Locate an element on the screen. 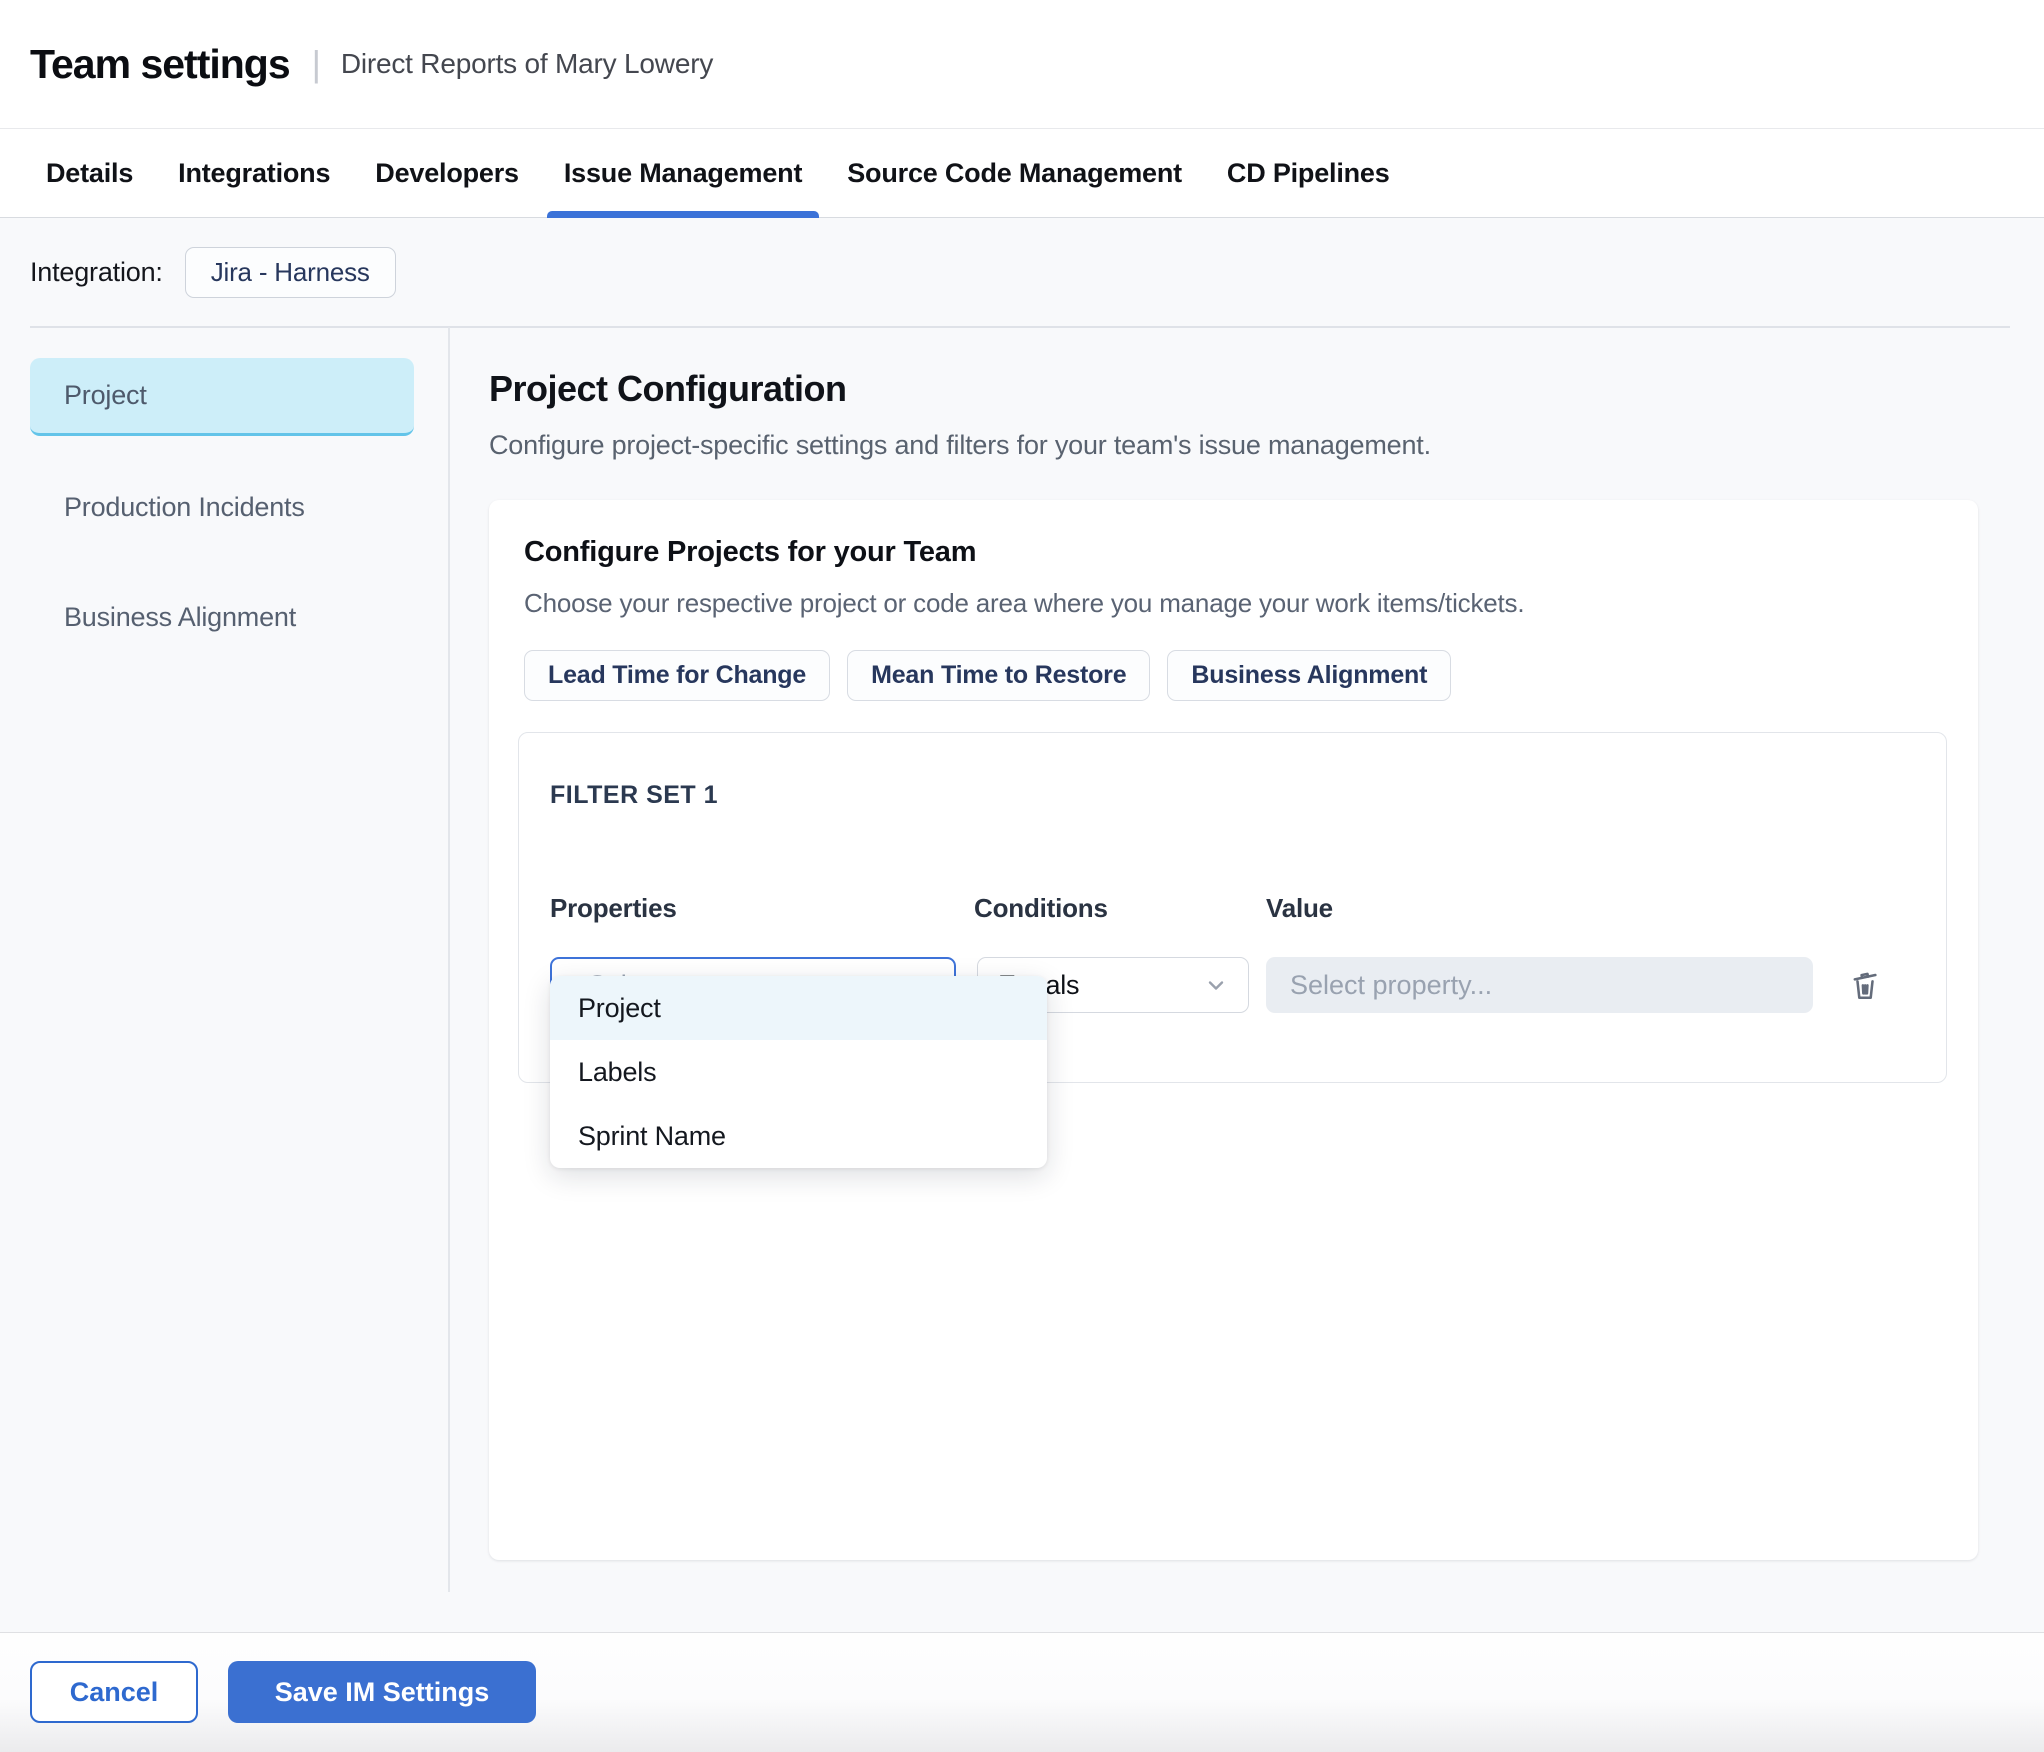 Image resolution: width=2044 pixels, height=1752 pixels. dropdown-option-project: Project is located at coordinates (798, 1008).